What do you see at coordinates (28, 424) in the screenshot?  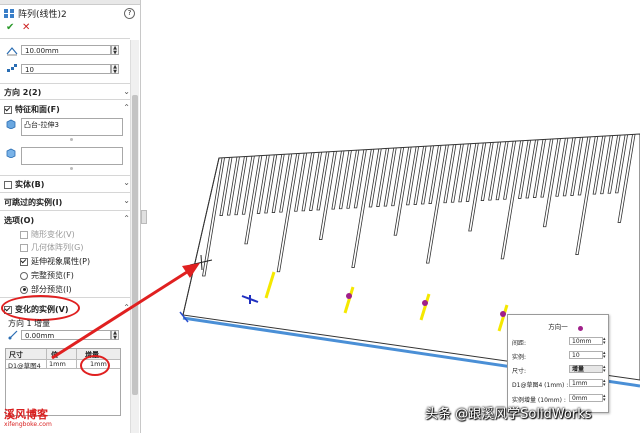 I see `blog-url: xifengboke.com` at bounding box center [28, 424].